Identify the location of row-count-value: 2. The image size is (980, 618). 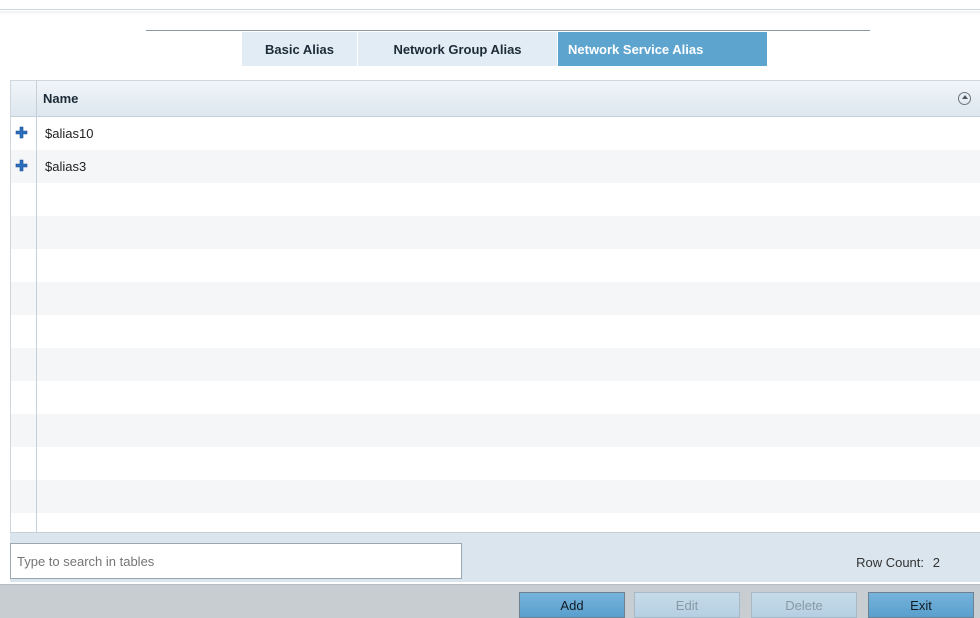
(936, 562).